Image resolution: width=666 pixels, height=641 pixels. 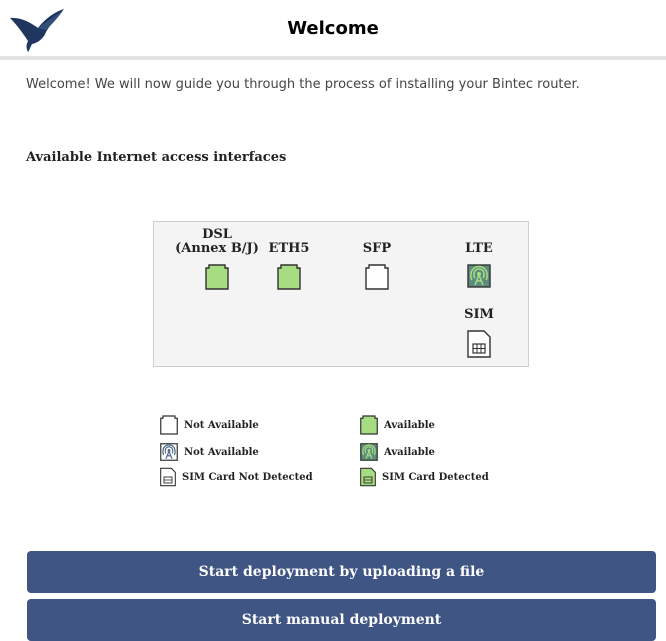 I want to click on interface-dsl-label: DSL, so click(x=217, y=234).